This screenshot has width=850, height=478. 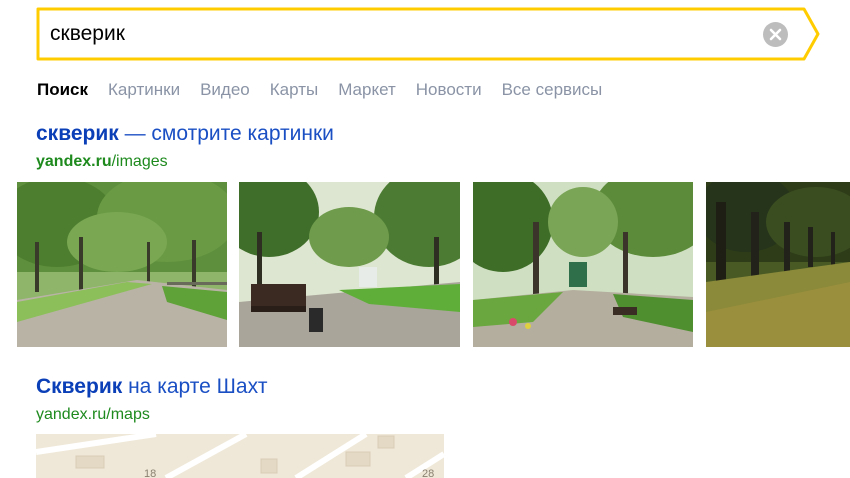 I want to click on result-images-url: yandex.ru/images, so click(x=102, y=162).